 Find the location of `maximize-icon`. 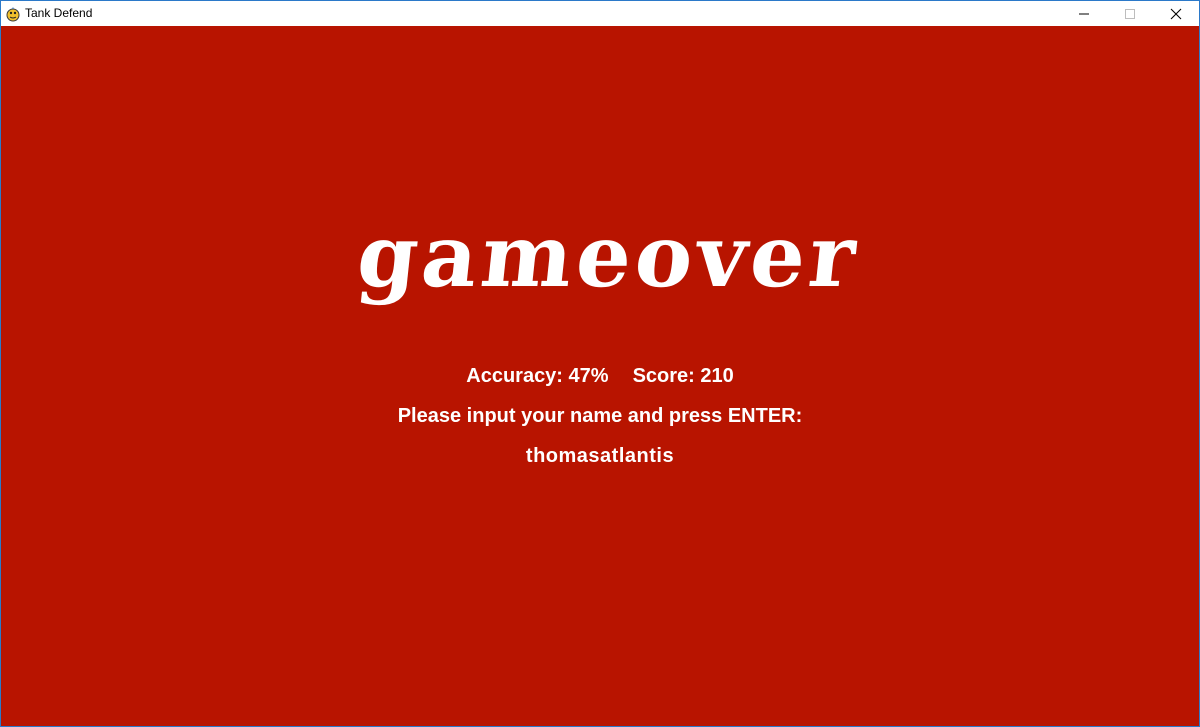

maximize-icon is located at coordinates (1130, 13).